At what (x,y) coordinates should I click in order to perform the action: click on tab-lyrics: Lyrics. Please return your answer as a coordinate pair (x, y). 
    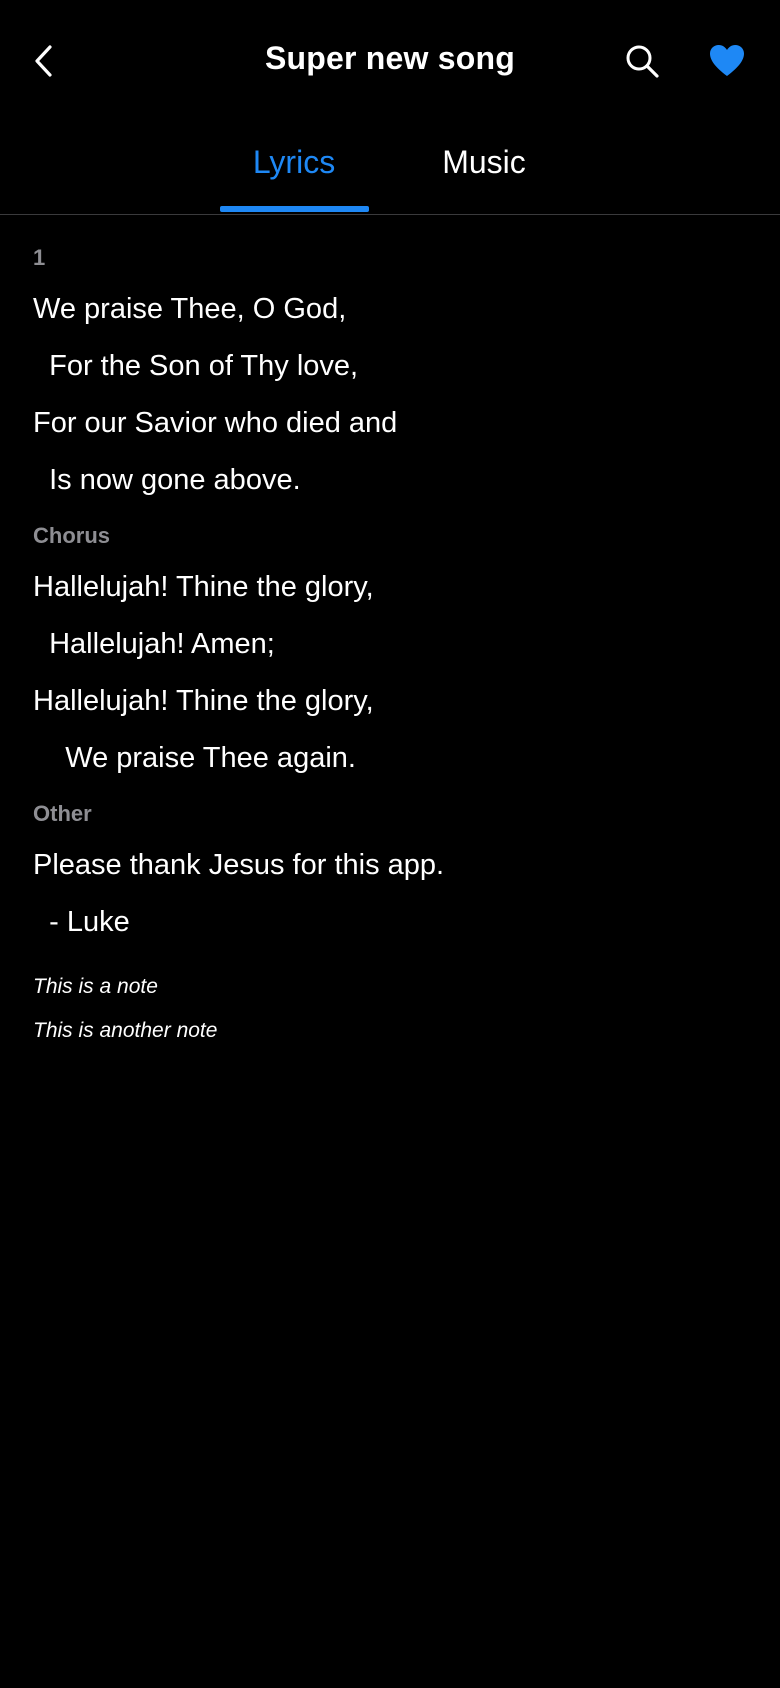
    Looking at the image, I should click on (294, 162).